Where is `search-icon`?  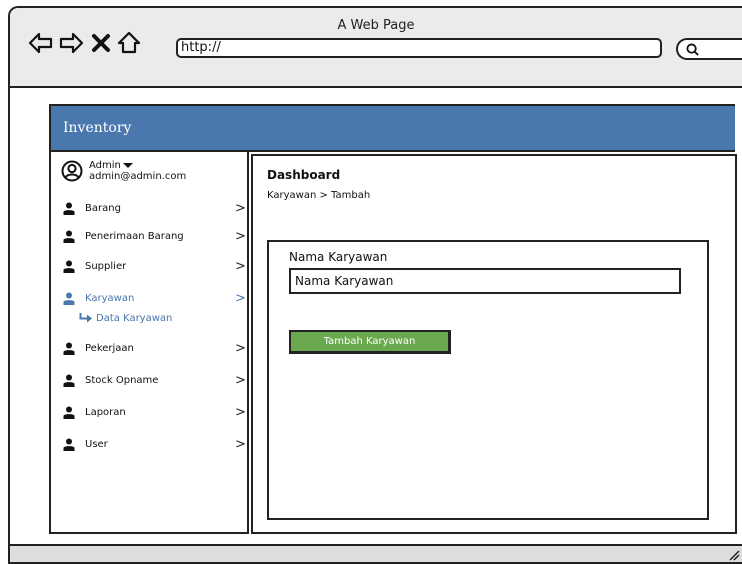
search-icon is located at coordinates (692, 49).